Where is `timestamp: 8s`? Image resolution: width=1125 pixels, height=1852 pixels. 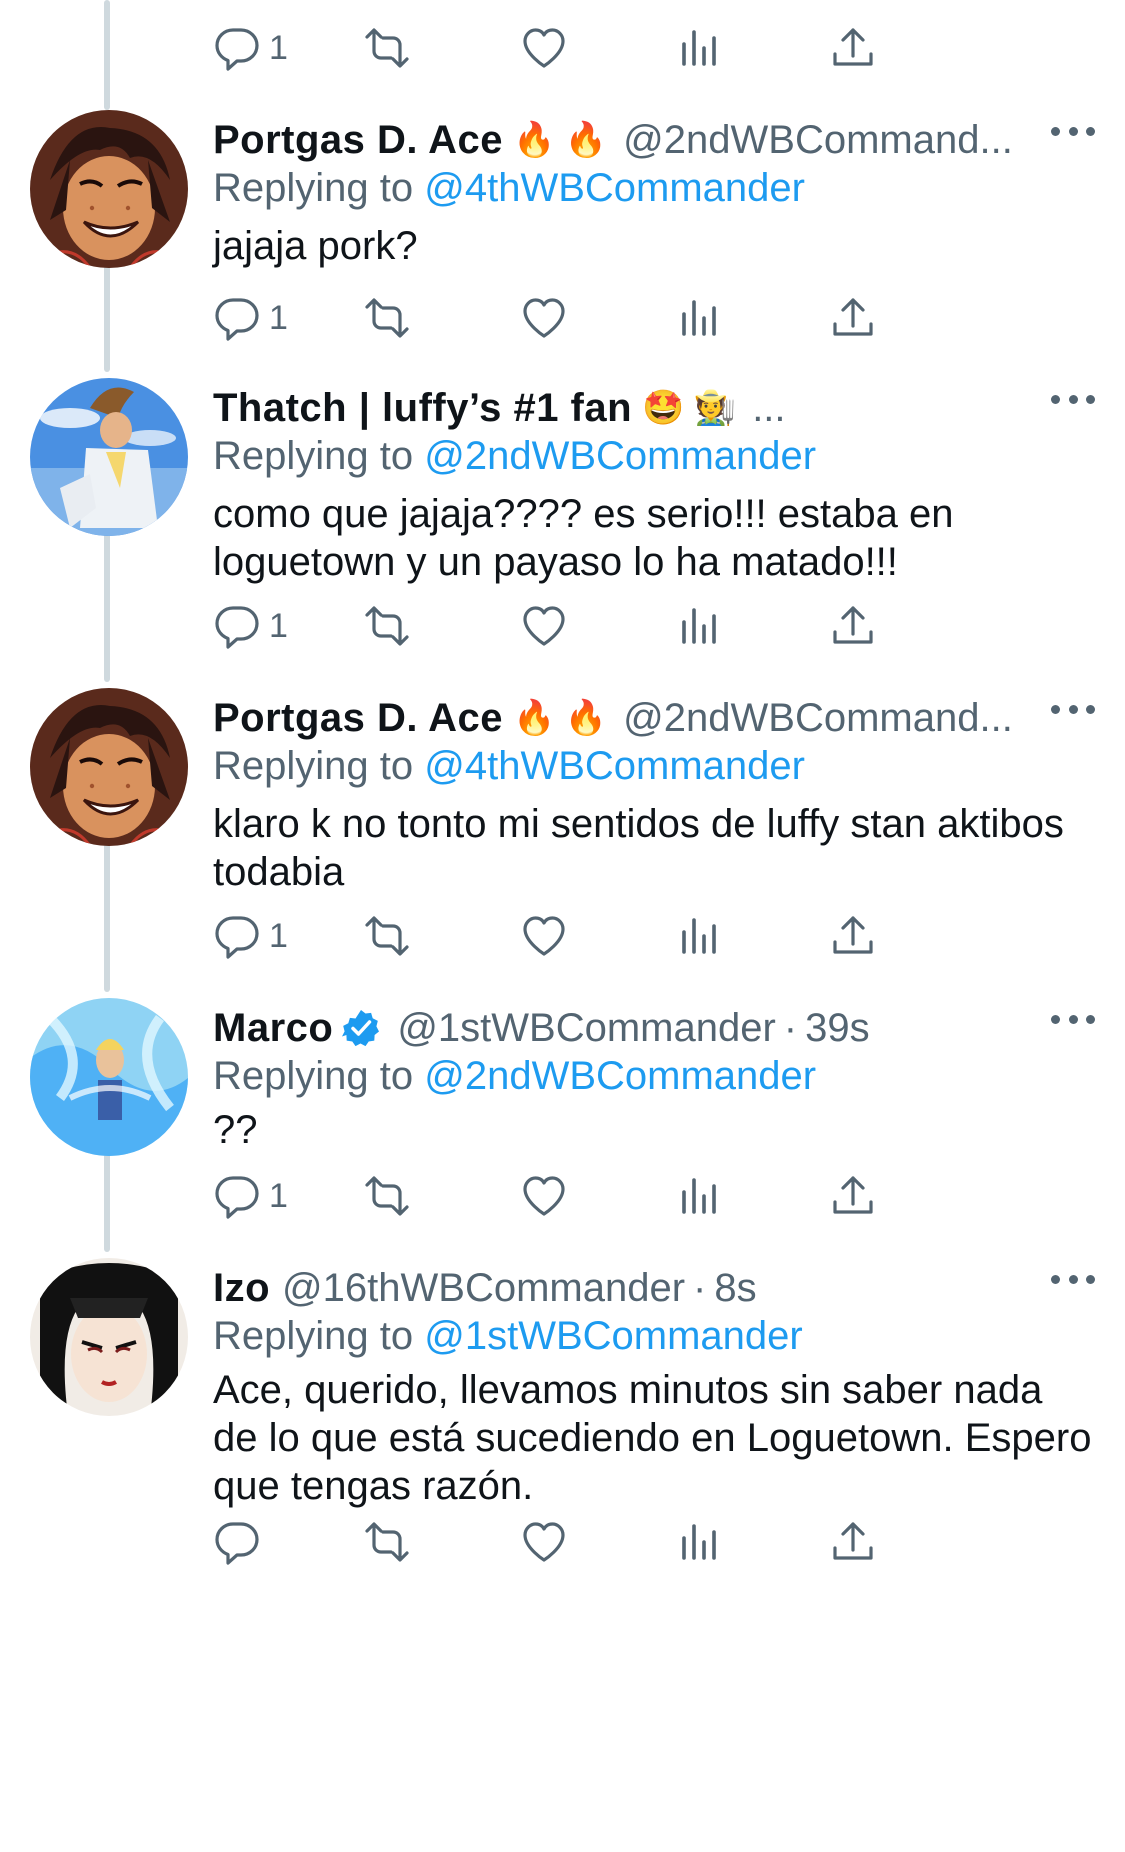
timestamp: 8s is located at coordinates (735, 1288).